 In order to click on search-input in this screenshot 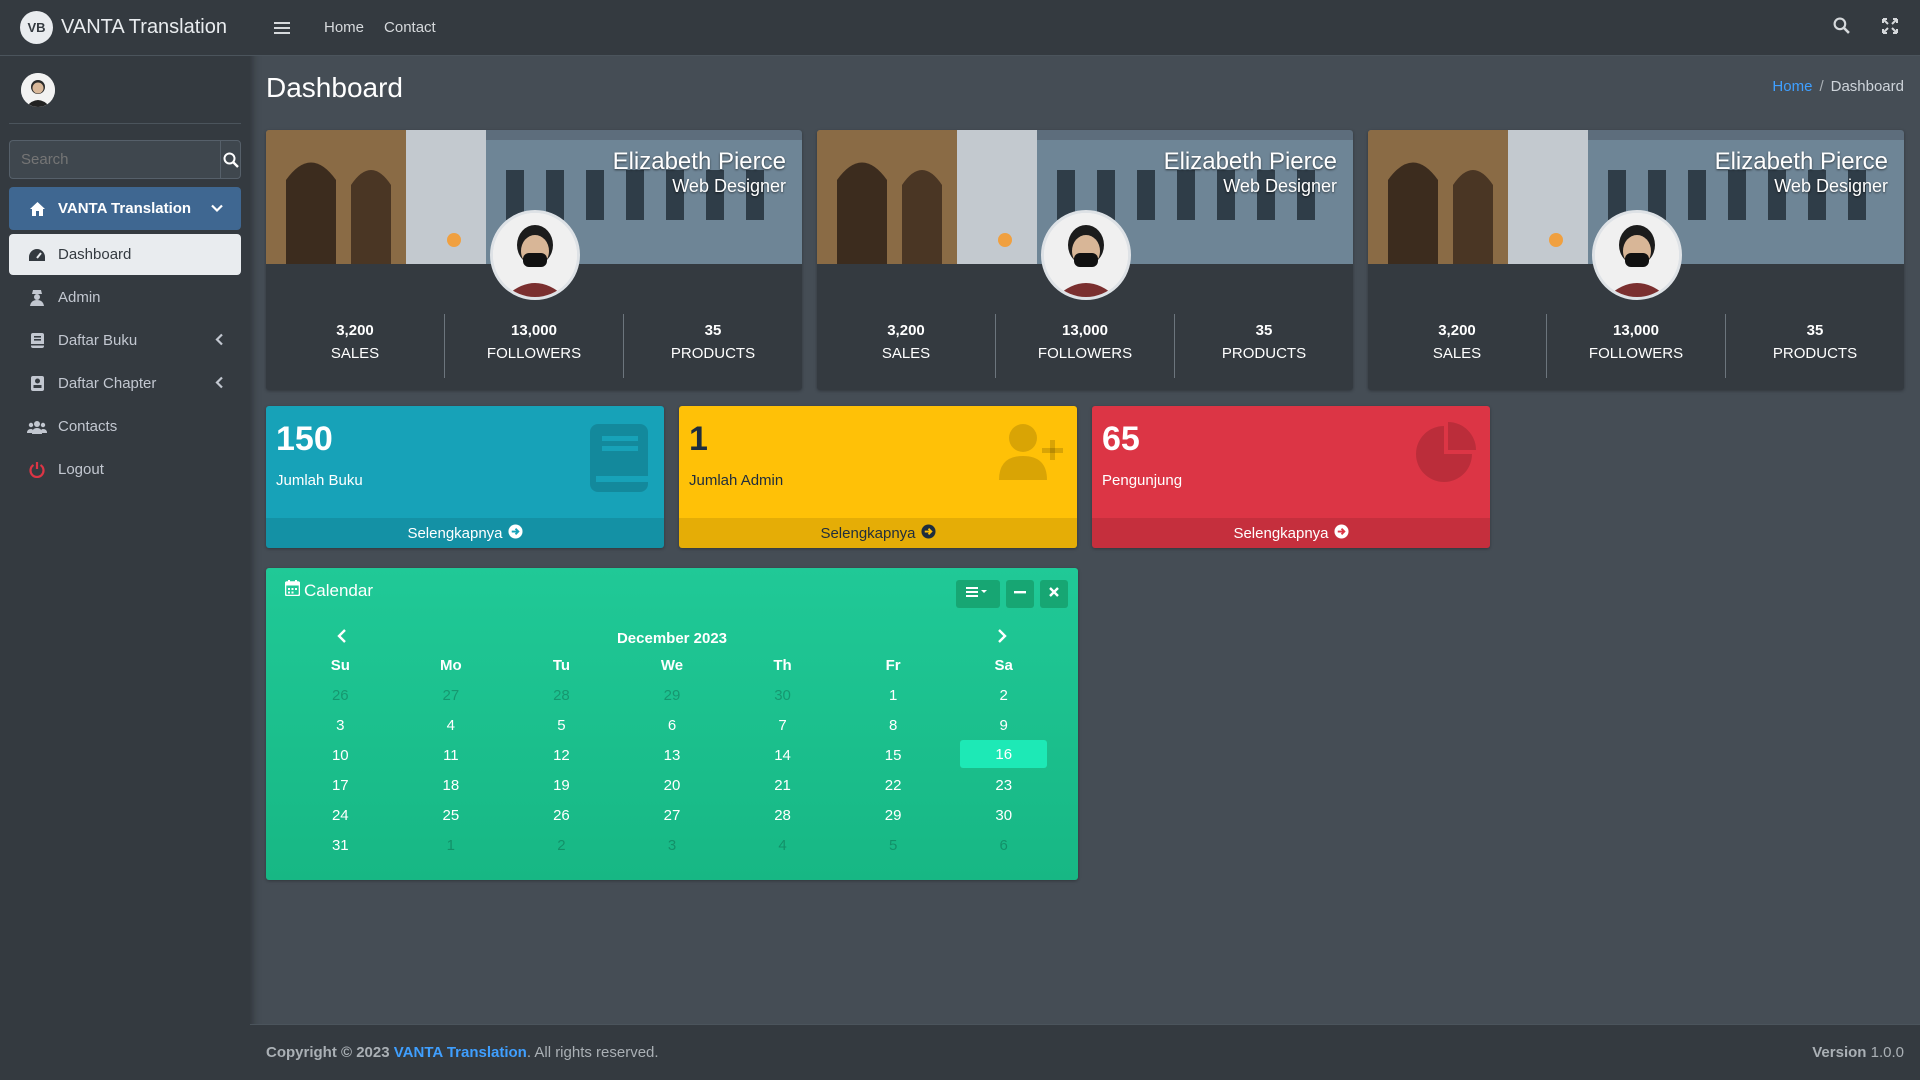, I will do `click(114, 159)`.